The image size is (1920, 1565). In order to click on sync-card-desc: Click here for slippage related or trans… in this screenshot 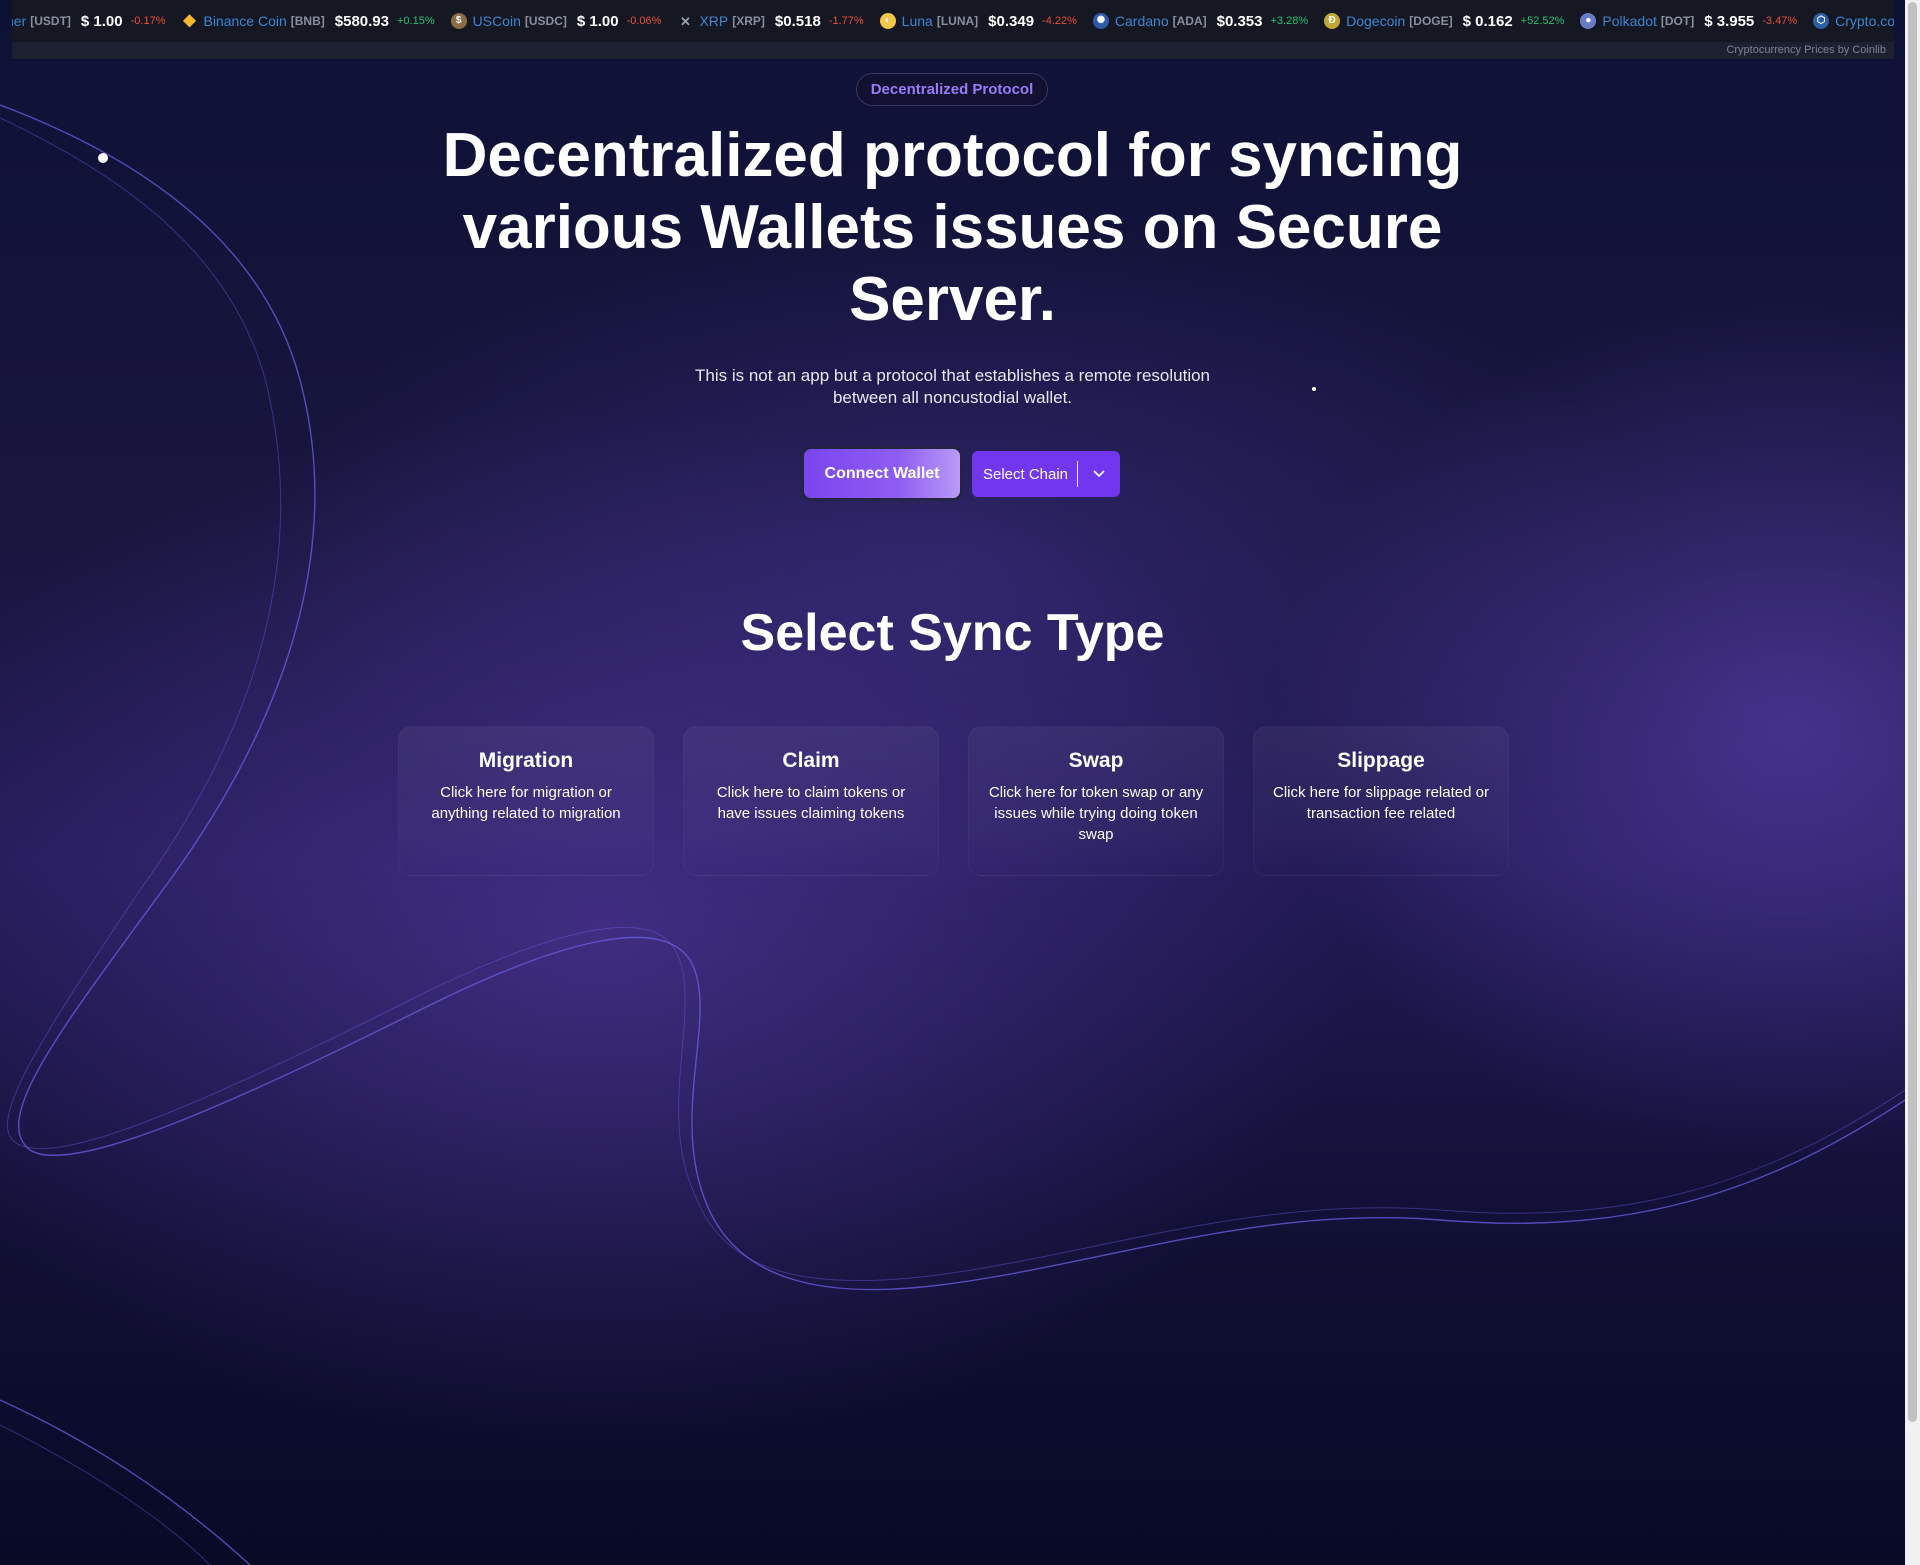, I will do `click(1381, 803)`.